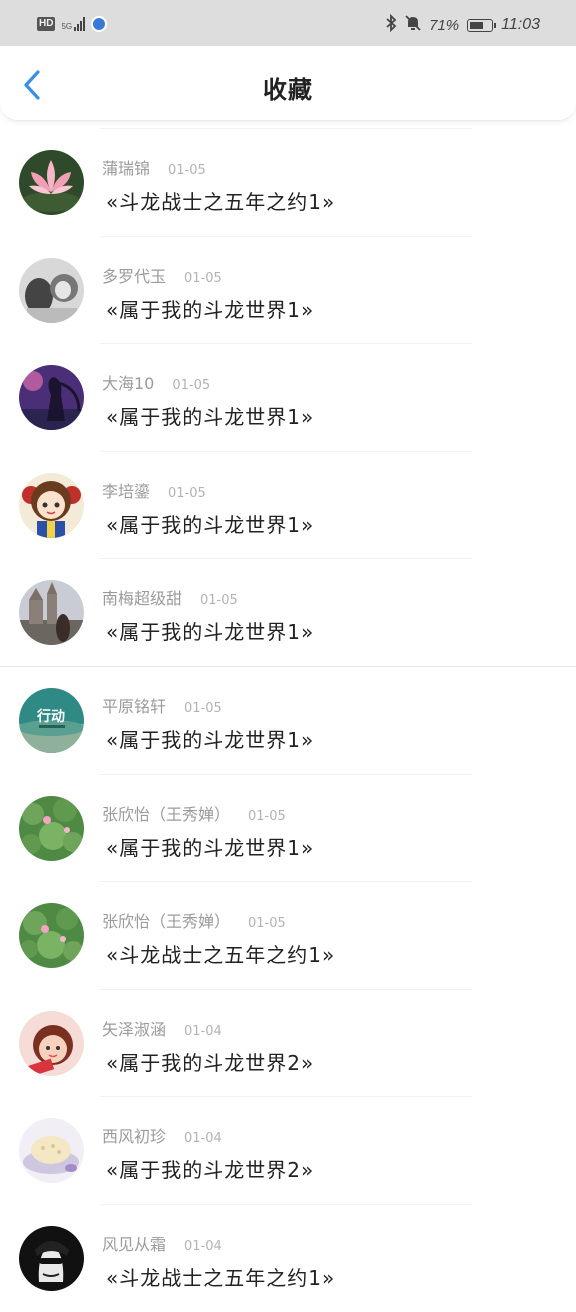  Describe the element at coordinates (126, 167) in the screenshot. I see `user-name: 蒲瑞锦` at that location.